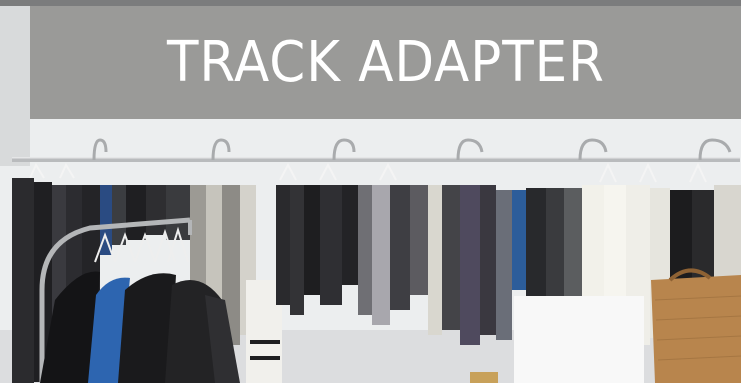 This screenshot has height=383, width=741. Describe the element at coordinates (579, 339) in the screenshot. I see `display-block` at that location.